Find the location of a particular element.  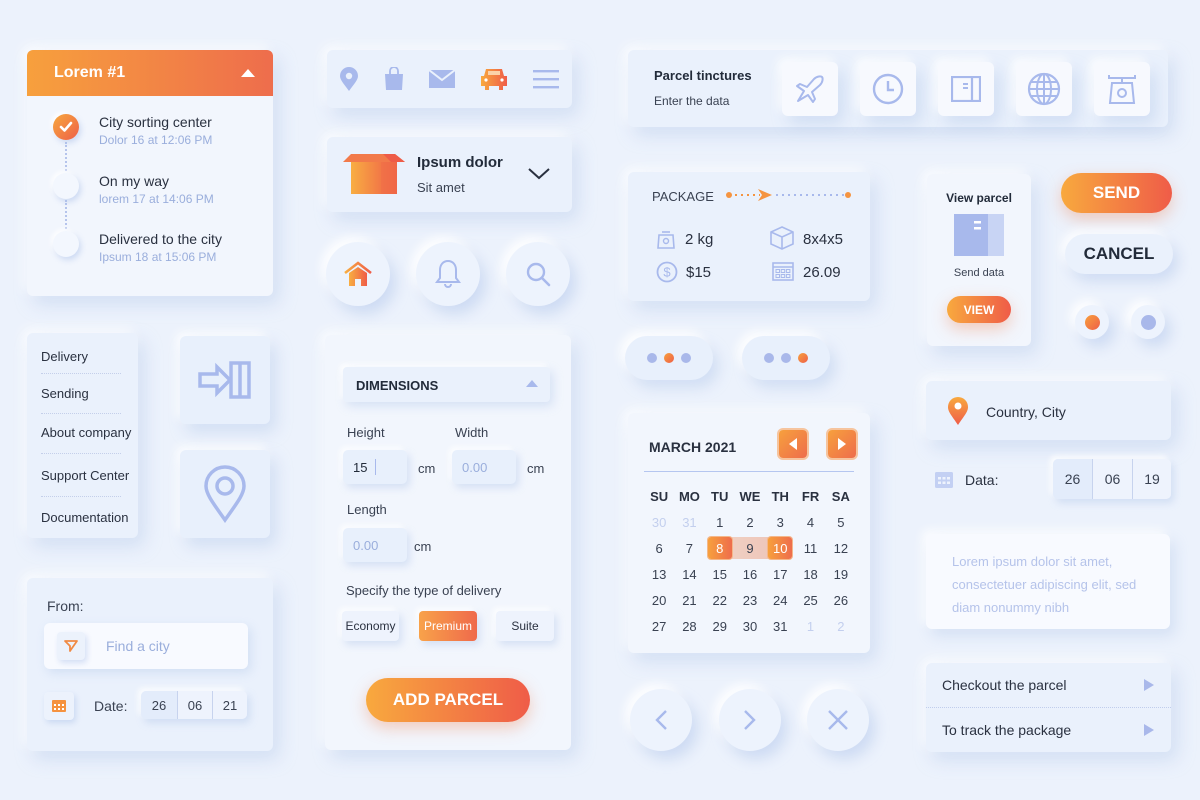

calendar-icon-box is located at coordinates (59, 706).